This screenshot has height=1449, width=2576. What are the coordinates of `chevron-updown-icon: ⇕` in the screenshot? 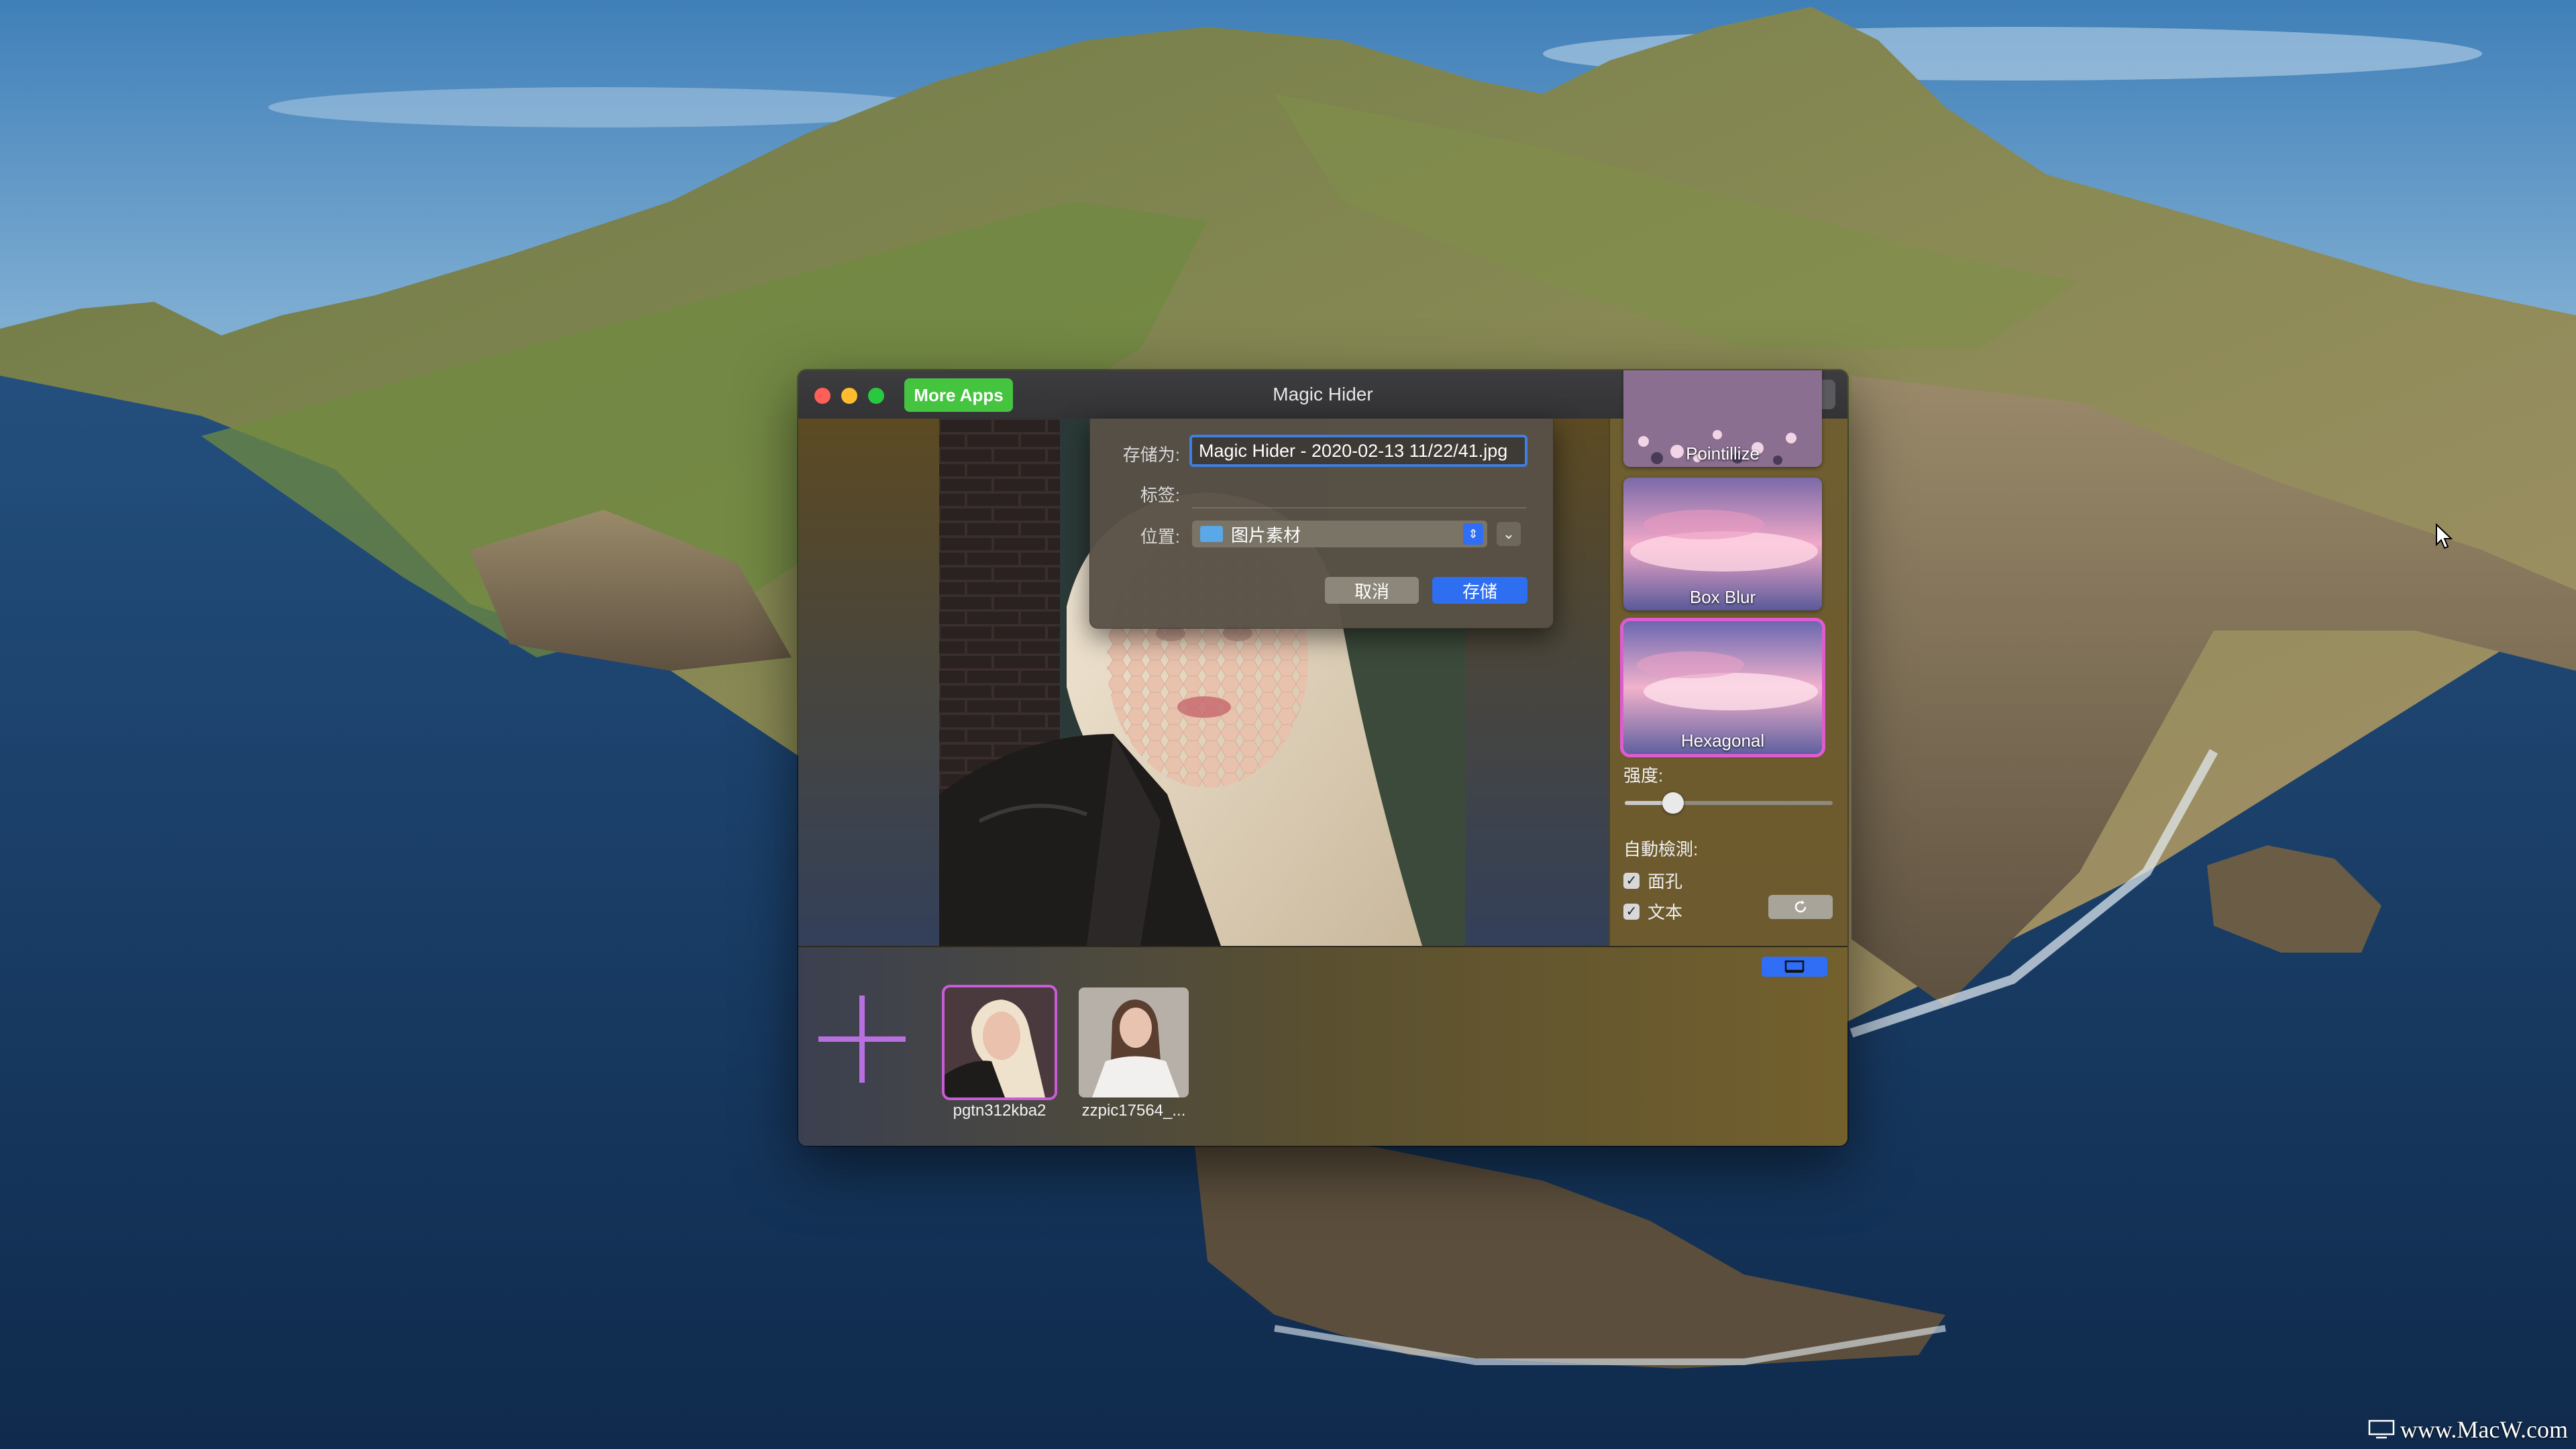 It's located at (1473, 534).